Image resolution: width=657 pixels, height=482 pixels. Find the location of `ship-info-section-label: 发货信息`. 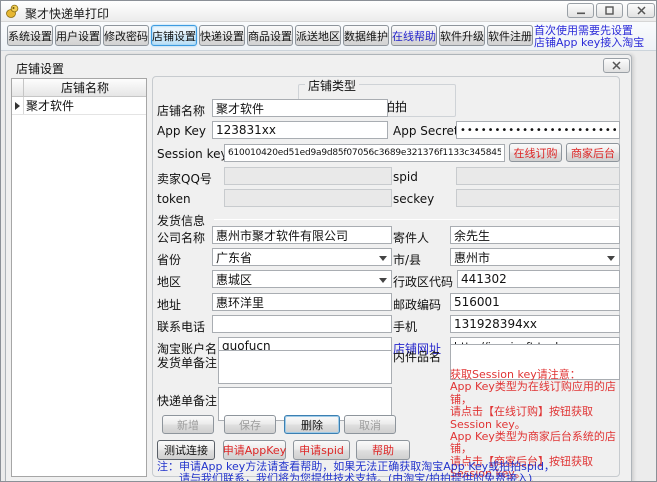

ship-info-section-label: 发货信息 is located at coordinates (181, 221).